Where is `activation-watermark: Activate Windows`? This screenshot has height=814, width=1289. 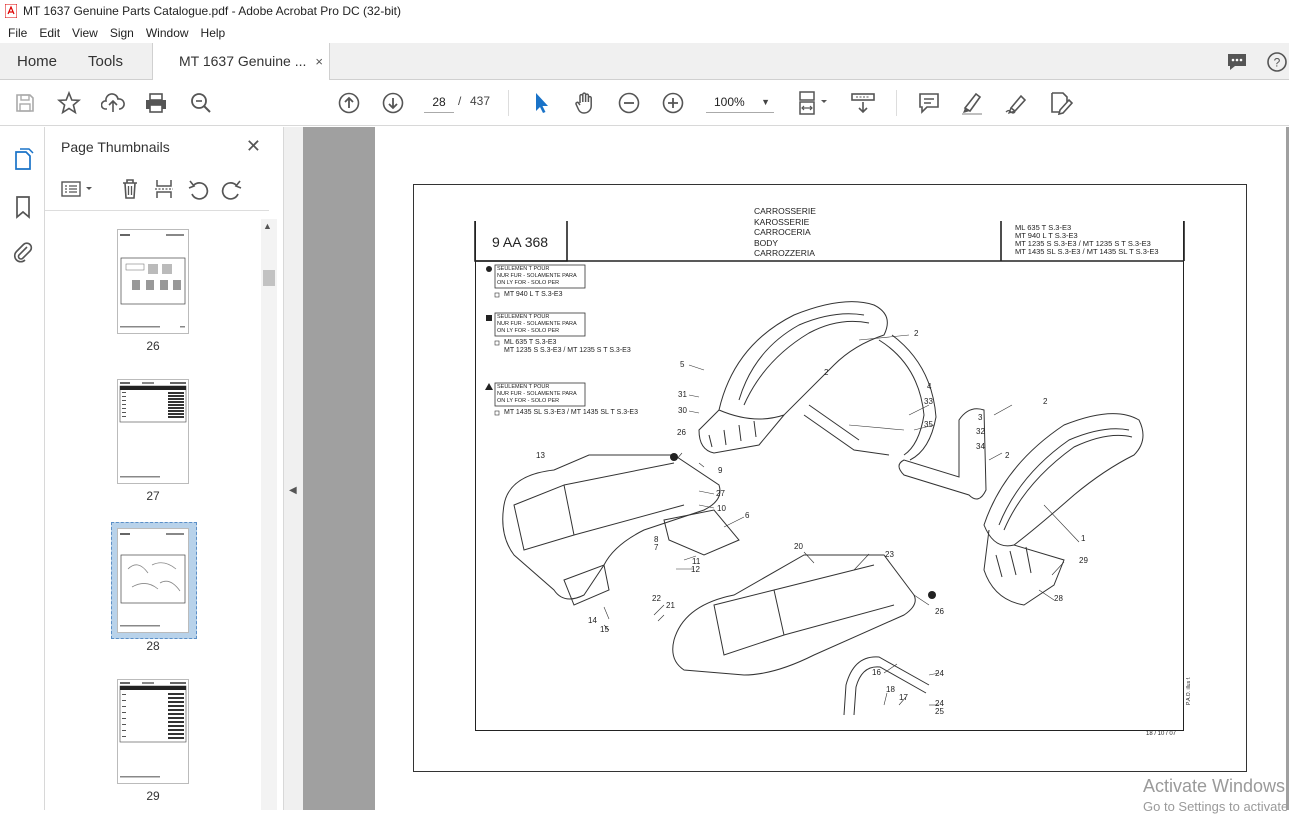 activation-watermark: Activate Windows is located at coordinates (1214, 786).